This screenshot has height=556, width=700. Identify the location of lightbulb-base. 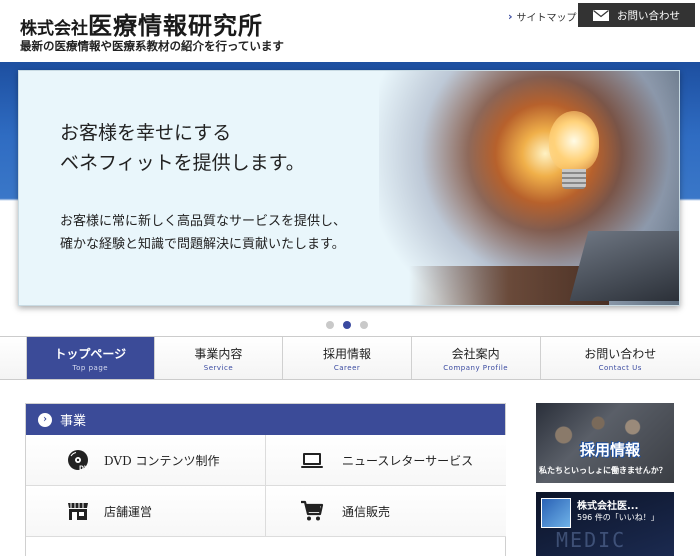
(574, 179).